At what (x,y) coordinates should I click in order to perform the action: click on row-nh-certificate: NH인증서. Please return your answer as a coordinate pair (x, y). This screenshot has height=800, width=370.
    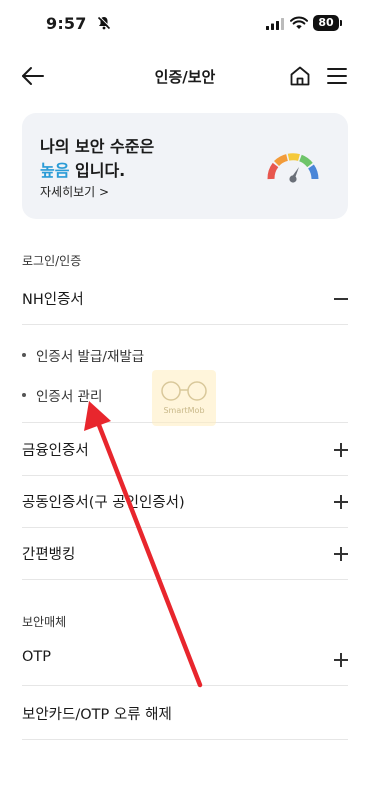
    Looking at the image, I should click on (185, 299).